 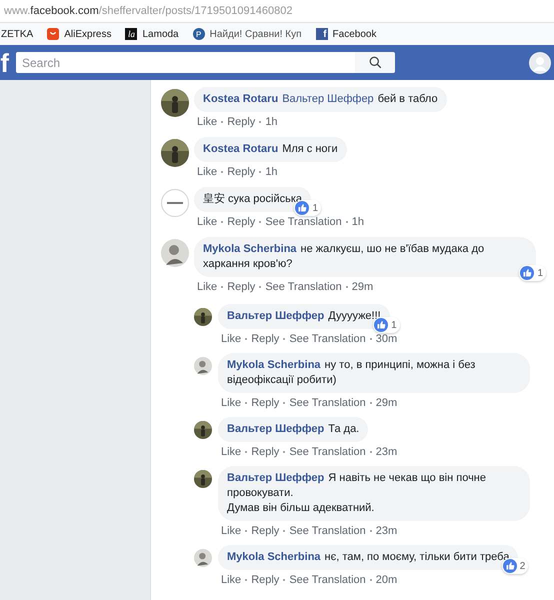 I want to click on mention-link: Вальтер Шеффер, so click(x=328, y=99).